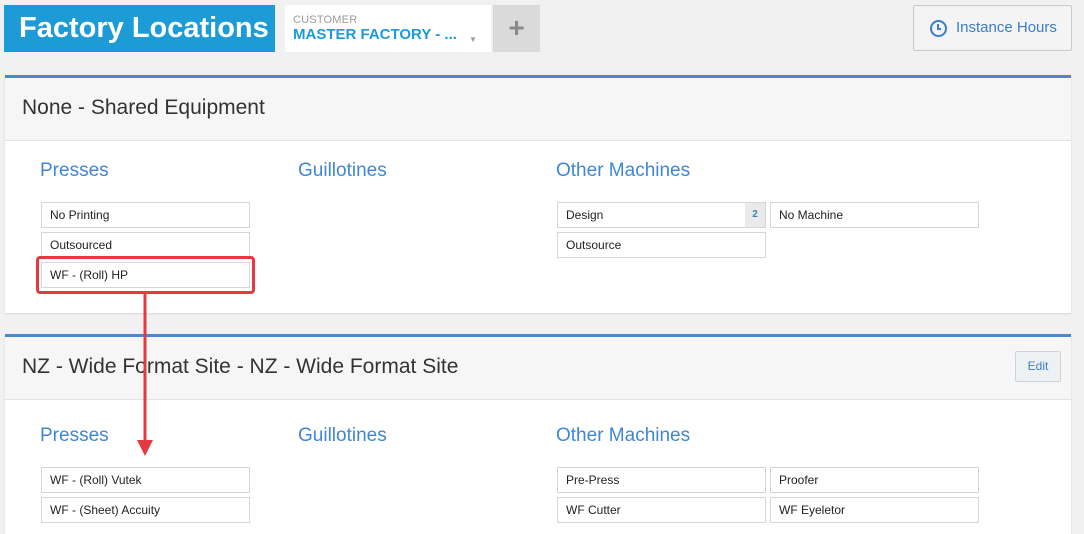 The height and width of the screenshot is (534, 1084). What do you see at coordinates (139, 28) in the screenshot?
I see `page-title: Factory Locations` at bounding box center [139, 28].